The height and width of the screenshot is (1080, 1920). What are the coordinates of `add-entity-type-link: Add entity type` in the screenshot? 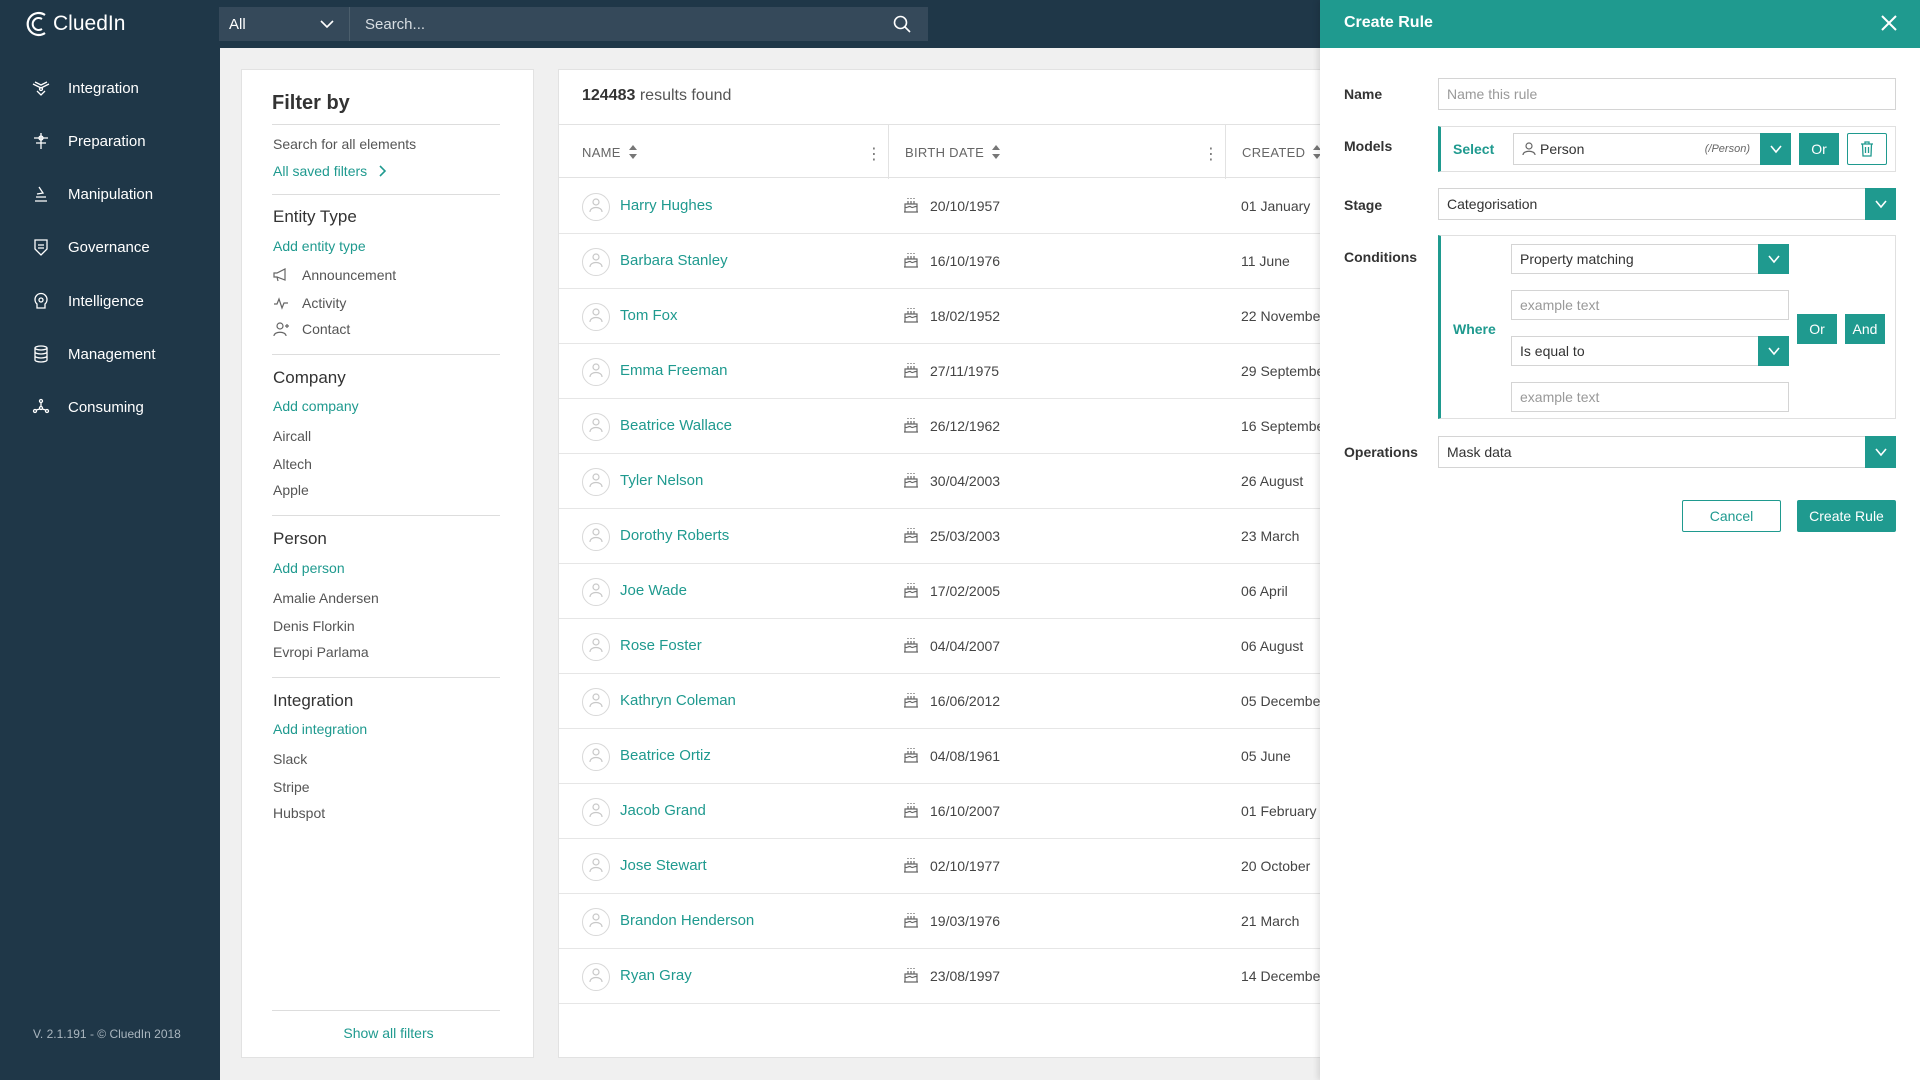 It's located at (319, 246).